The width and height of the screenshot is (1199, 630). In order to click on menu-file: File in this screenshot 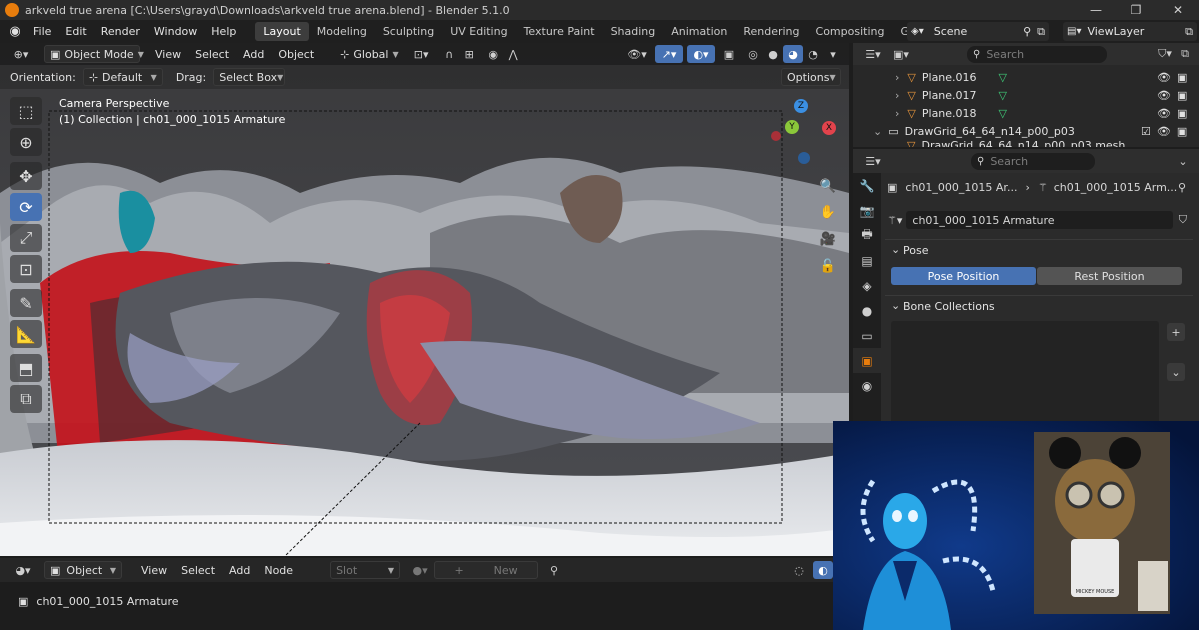, I will do `click(42, 31)`.